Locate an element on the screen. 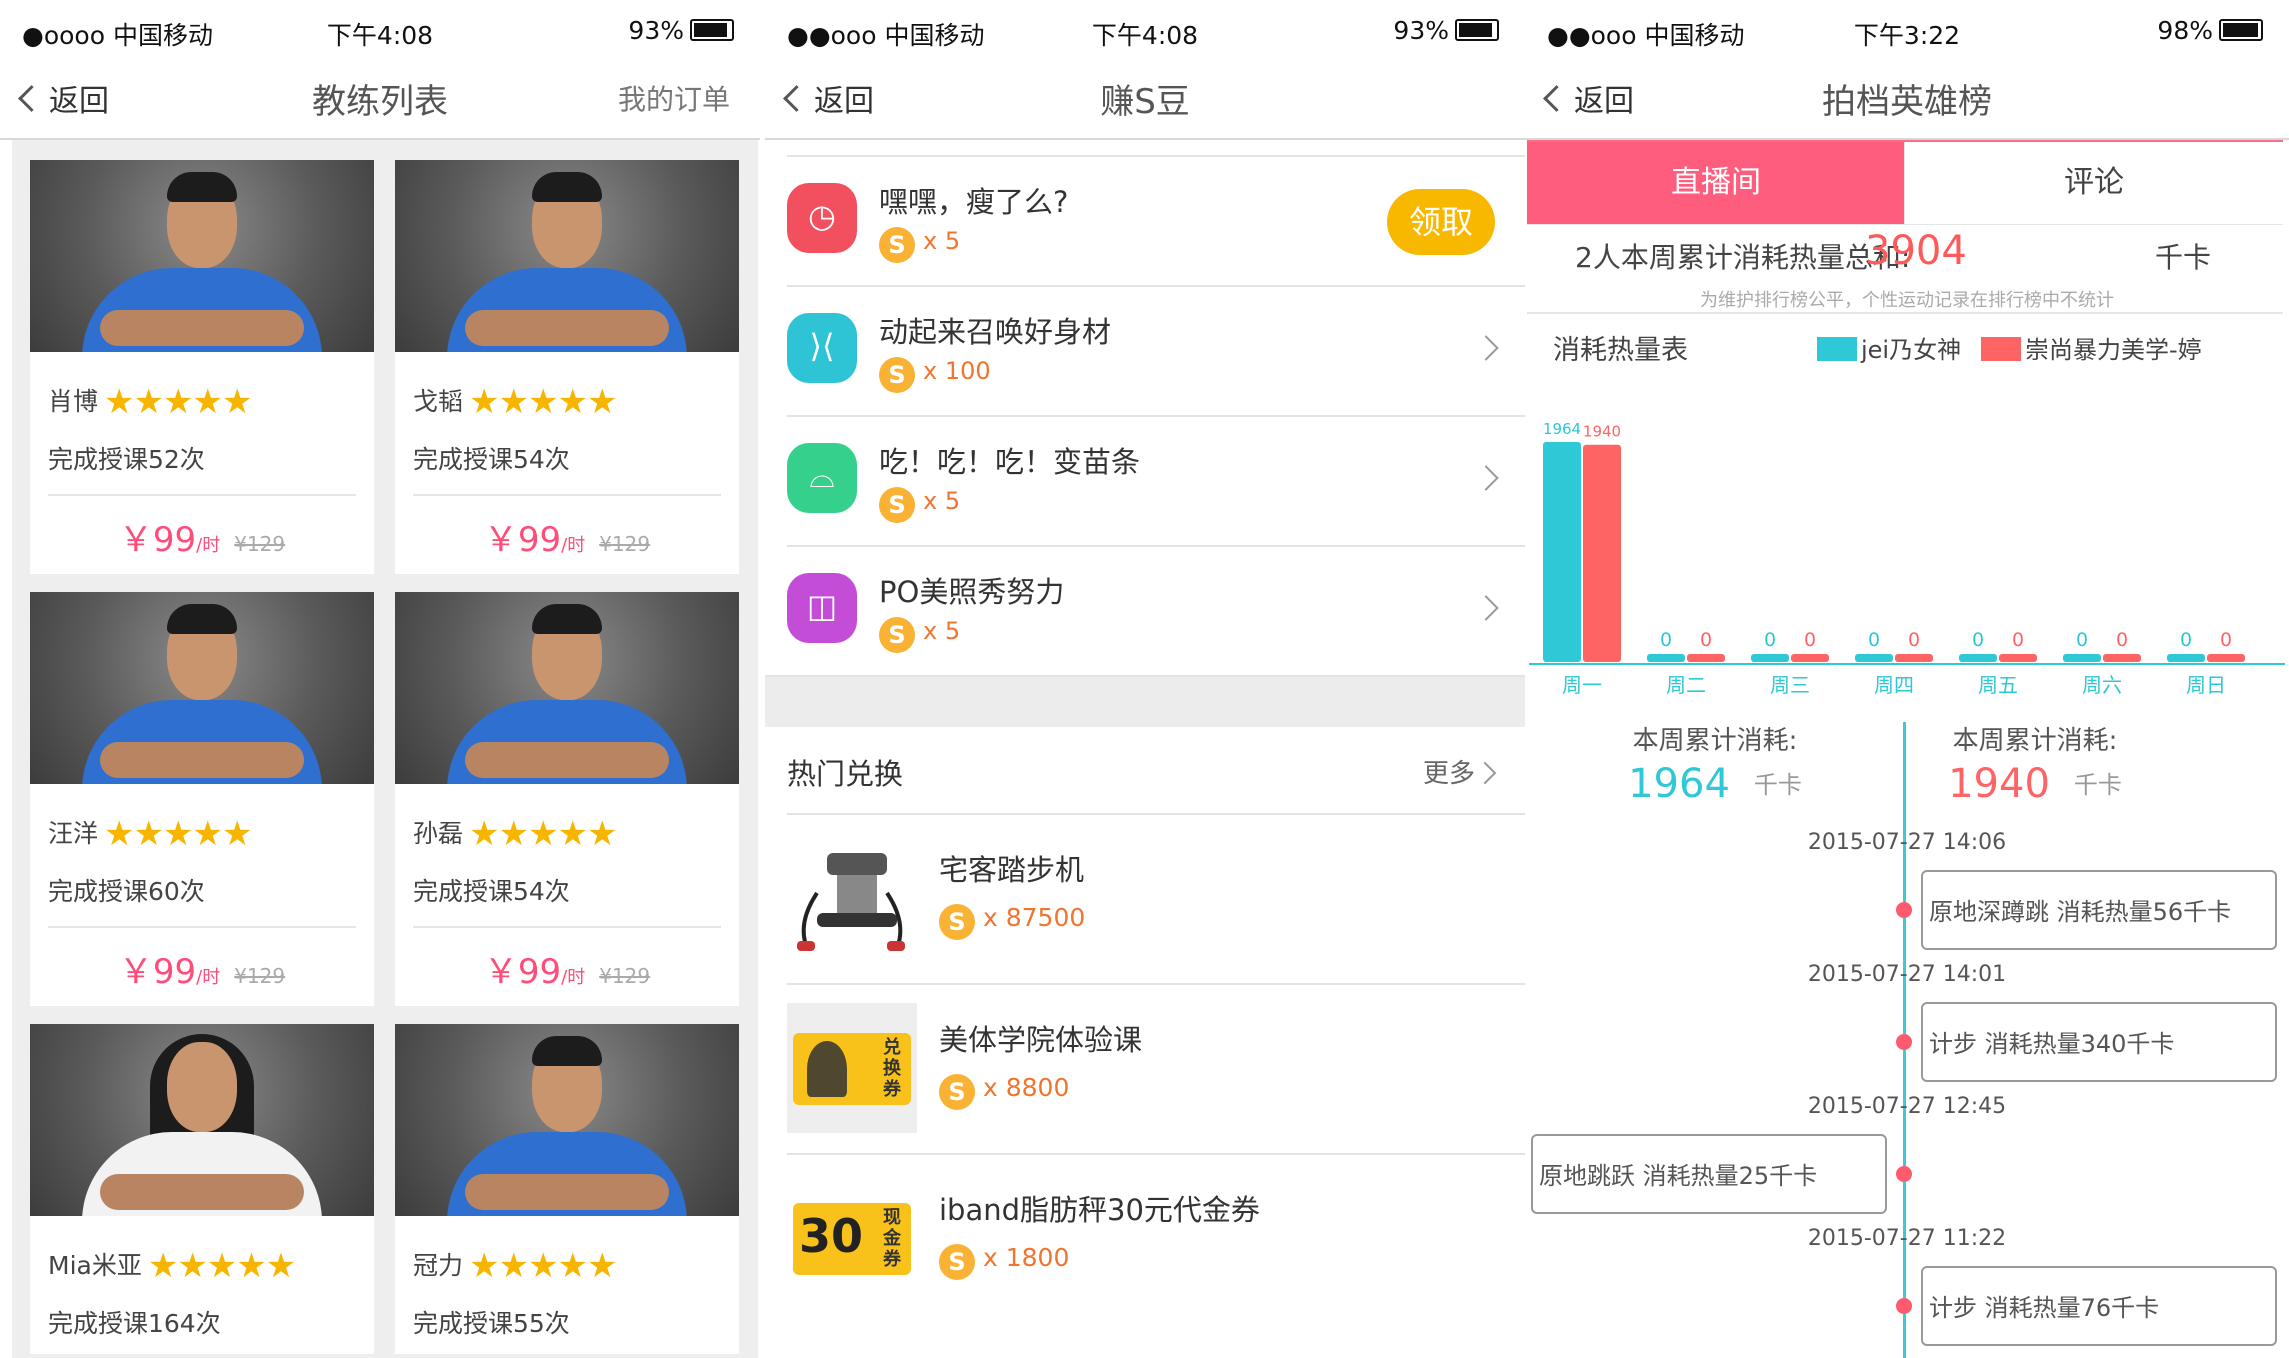  timeline-entry: 计步 消耗热量340千卡 is located at coordinates (2099, 1042).